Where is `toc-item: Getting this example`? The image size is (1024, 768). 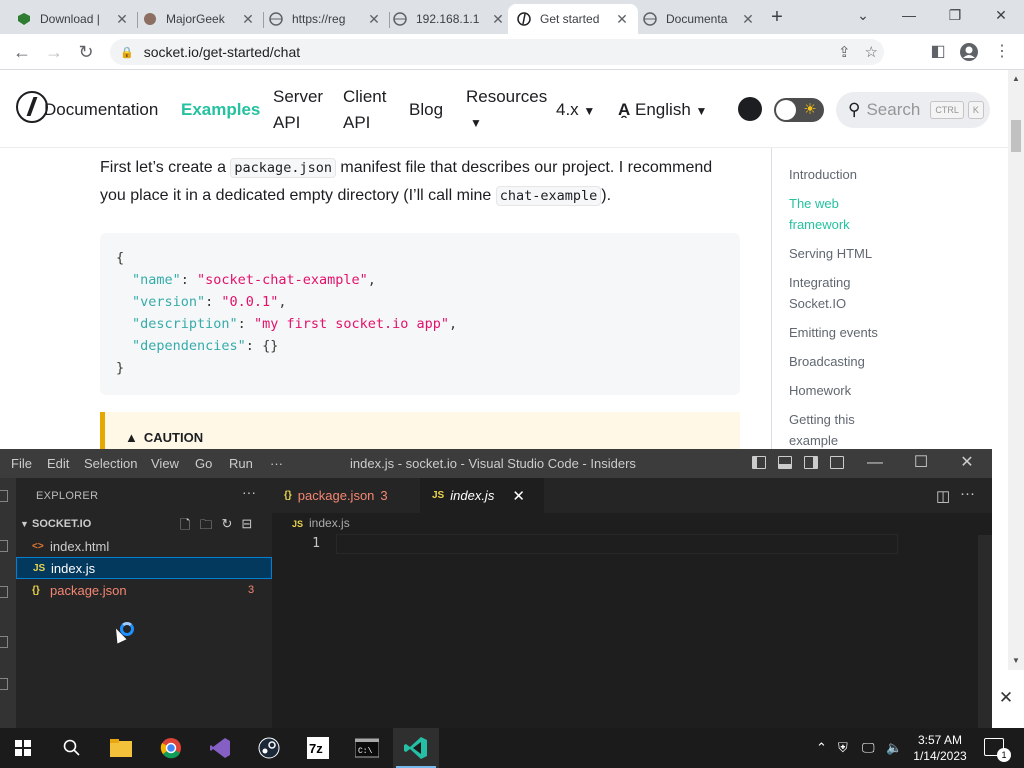
toc-item: Getting this example is located at coordinates (839, 429).